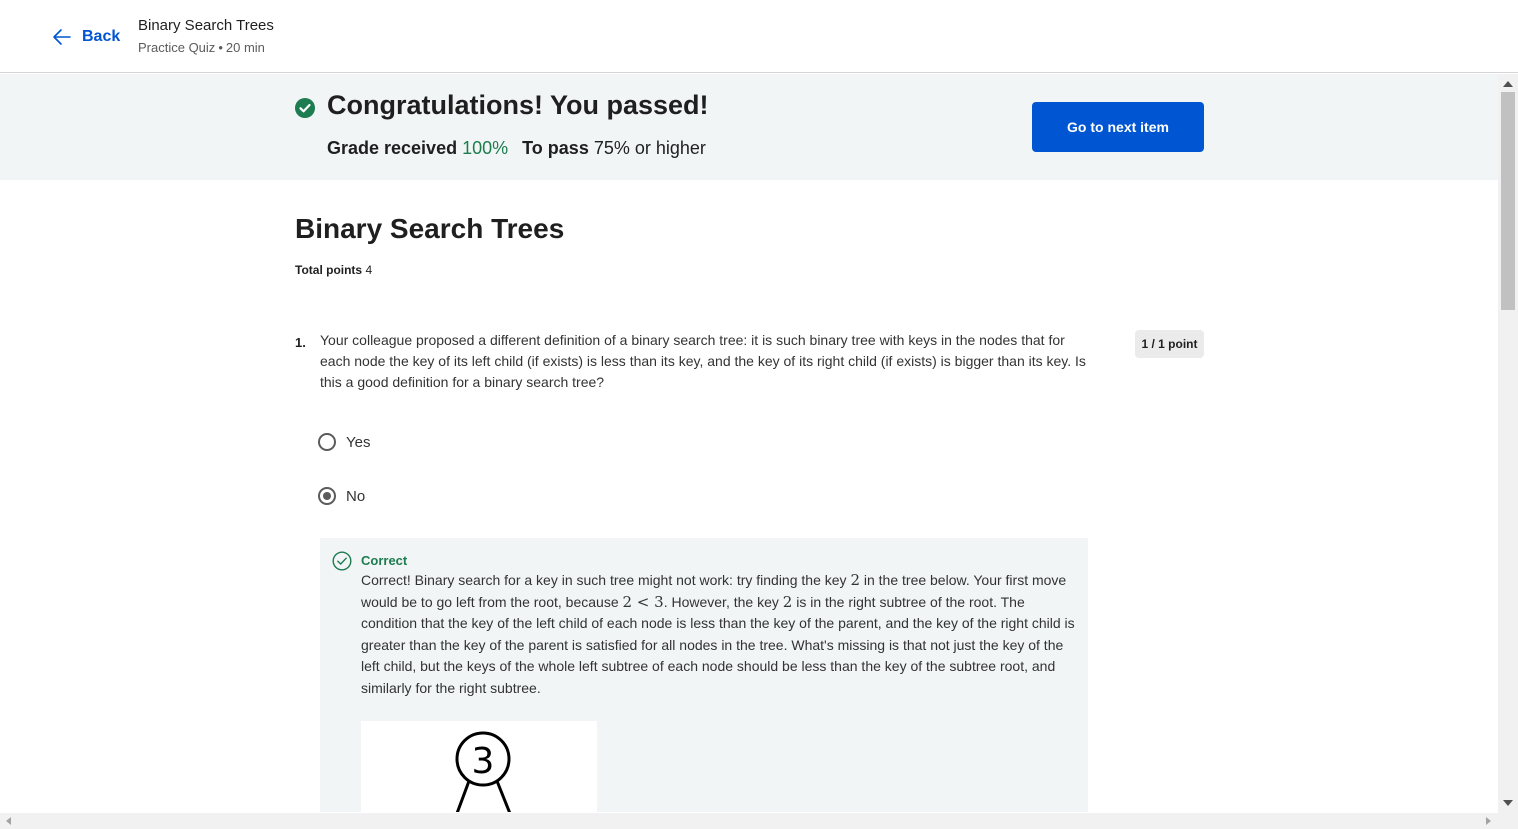  What do you see at coordinates (342, 561) in the screenshot?
I see `check-circle-outline-icon` at bounding box center [342, 561].